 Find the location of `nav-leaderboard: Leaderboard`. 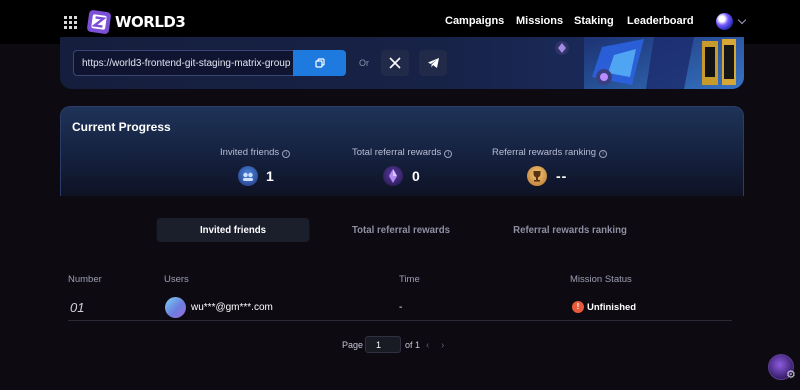

nav-leaderboard: Leaderboard is located at coordinates (660, 21).